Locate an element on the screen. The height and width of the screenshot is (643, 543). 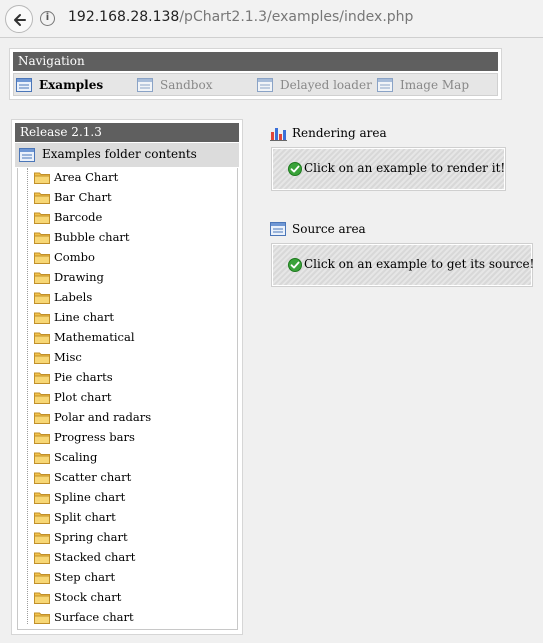
url-host: 192.168.28.138 is located at coordinates (124, 17).